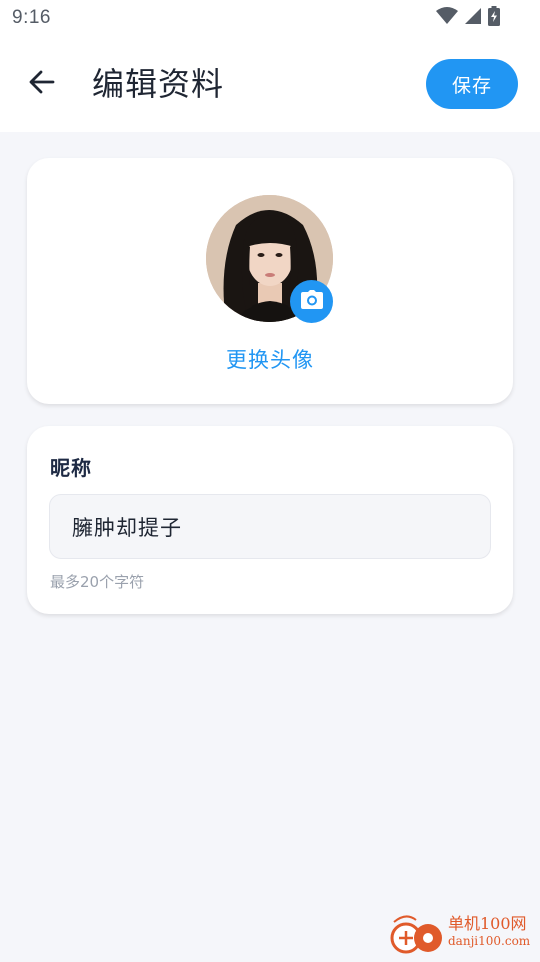 This screenshot has width=540, height=962. I want to click on arrow-left-icon, so click(42, 84).